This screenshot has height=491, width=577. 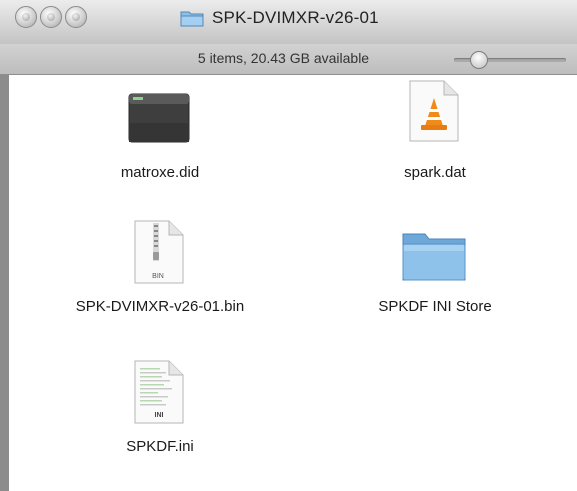 I want to click on title-bar: SPK-DVIMXR-v26-01, so click(x=288, y=22).